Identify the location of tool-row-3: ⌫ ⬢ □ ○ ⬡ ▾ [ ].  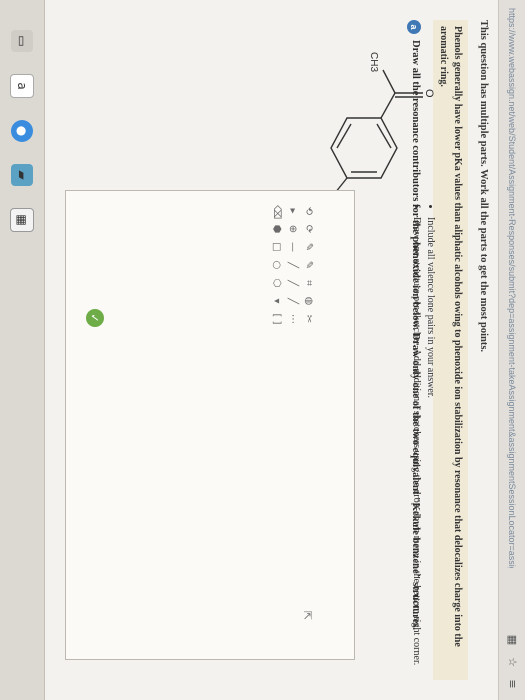
(276, 265).